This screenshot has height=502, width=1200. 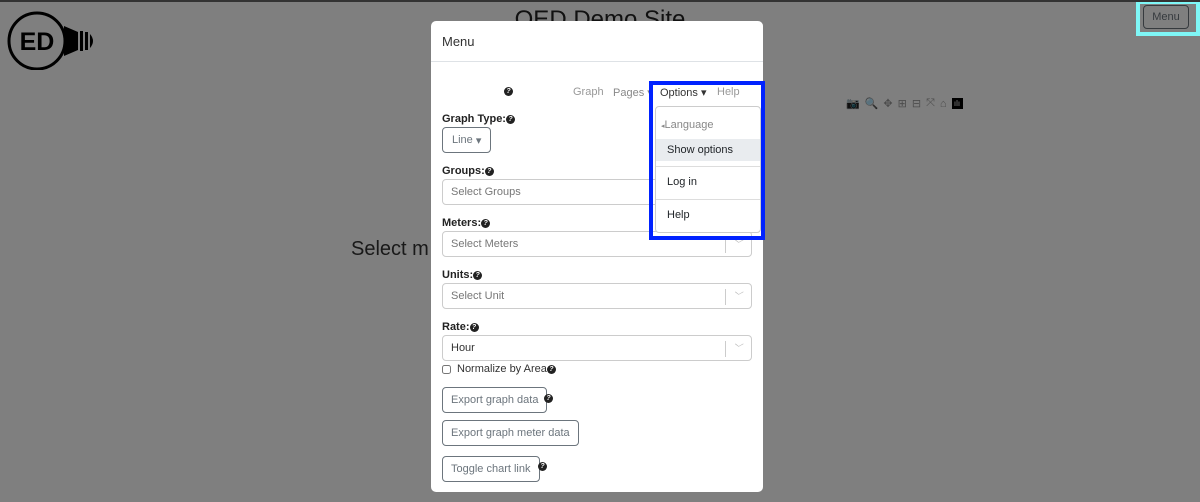 I want to click on export-graph-meter-data-button: Export graph meter data, so click(x=510, y=433).